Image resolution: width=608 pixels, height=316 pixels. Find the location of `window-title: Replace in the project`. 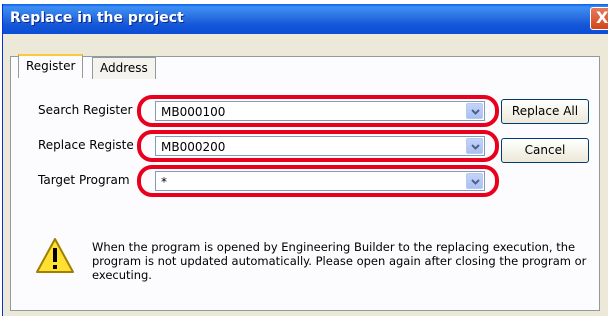

window-title: Replace in the project is located at coordinates (97, 18).